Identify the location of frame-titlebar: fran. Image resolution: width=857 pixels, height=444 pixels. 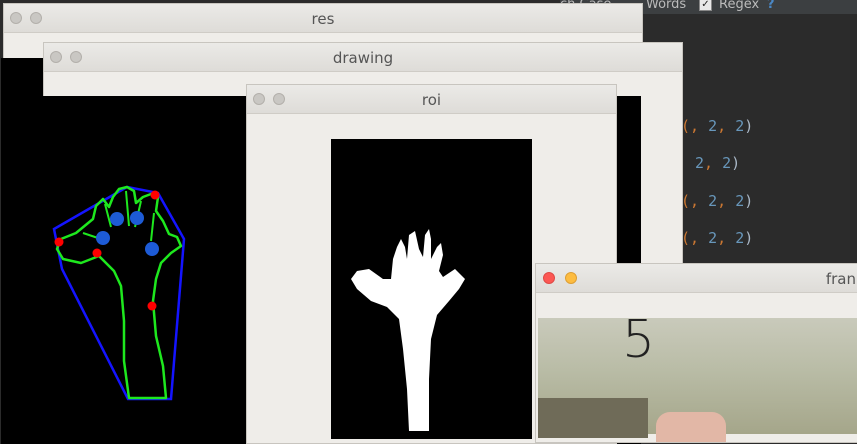
(696, 278).